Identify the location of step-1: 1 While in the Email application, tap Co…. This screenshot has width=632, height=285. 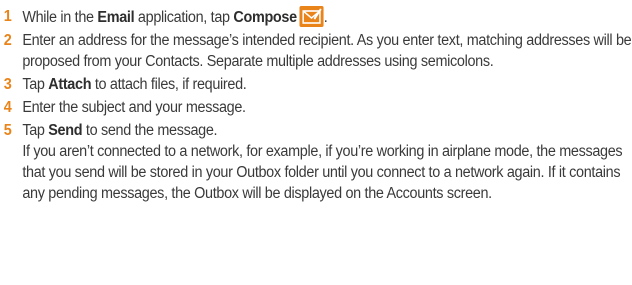
(315, 17).